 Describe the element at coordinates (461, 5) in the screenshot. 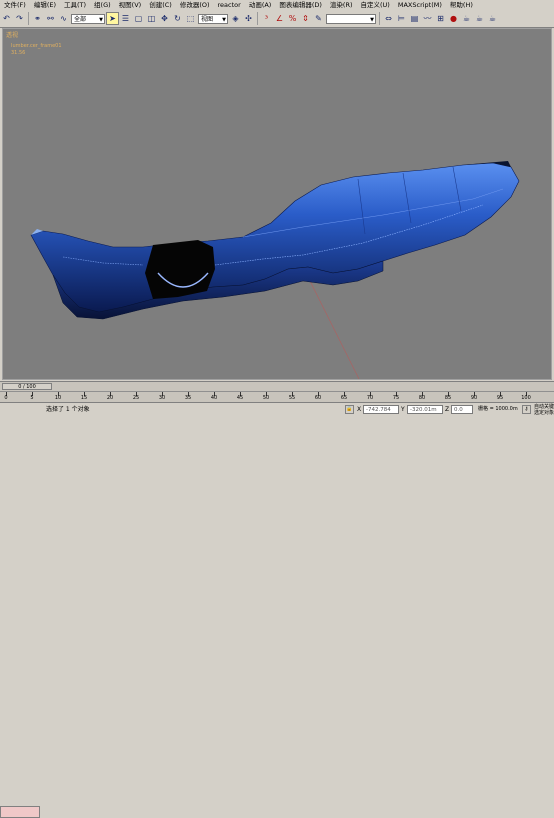

I see `menu-help: 帮助(H)` at that location.